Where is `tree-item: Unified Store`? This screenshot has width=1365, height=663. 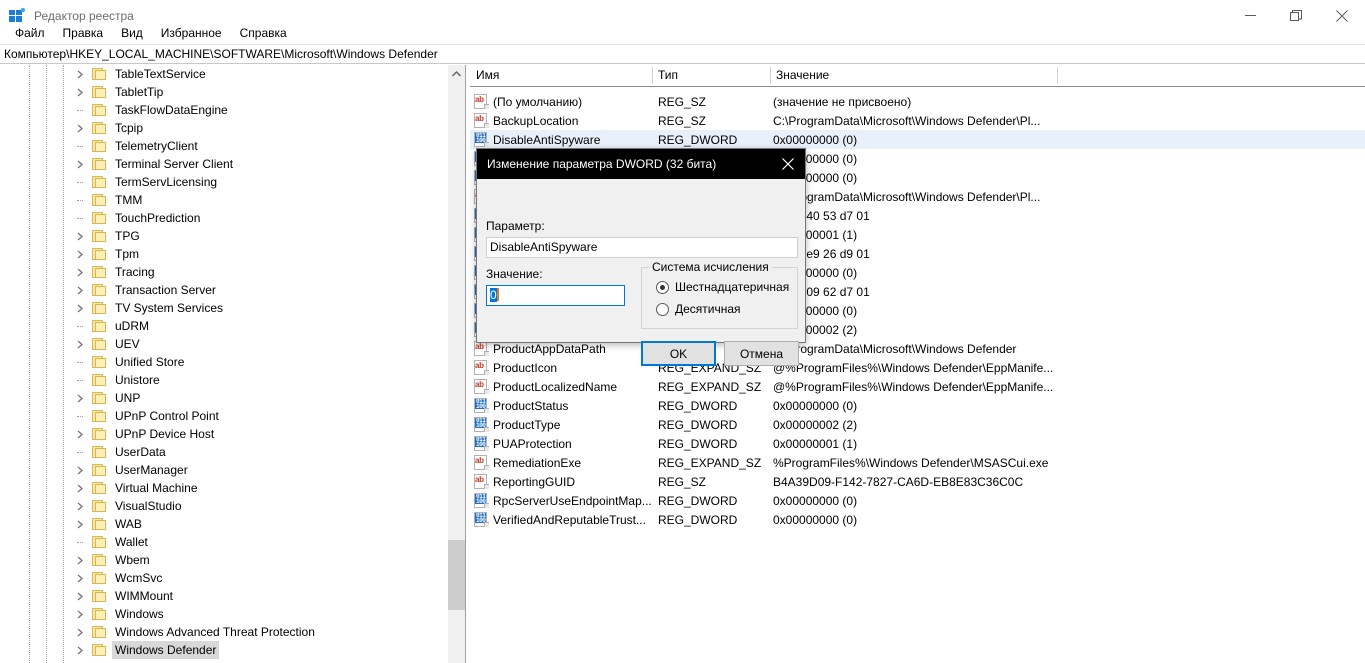
tree-item: Unified Store is located at coordinates (224, 362).